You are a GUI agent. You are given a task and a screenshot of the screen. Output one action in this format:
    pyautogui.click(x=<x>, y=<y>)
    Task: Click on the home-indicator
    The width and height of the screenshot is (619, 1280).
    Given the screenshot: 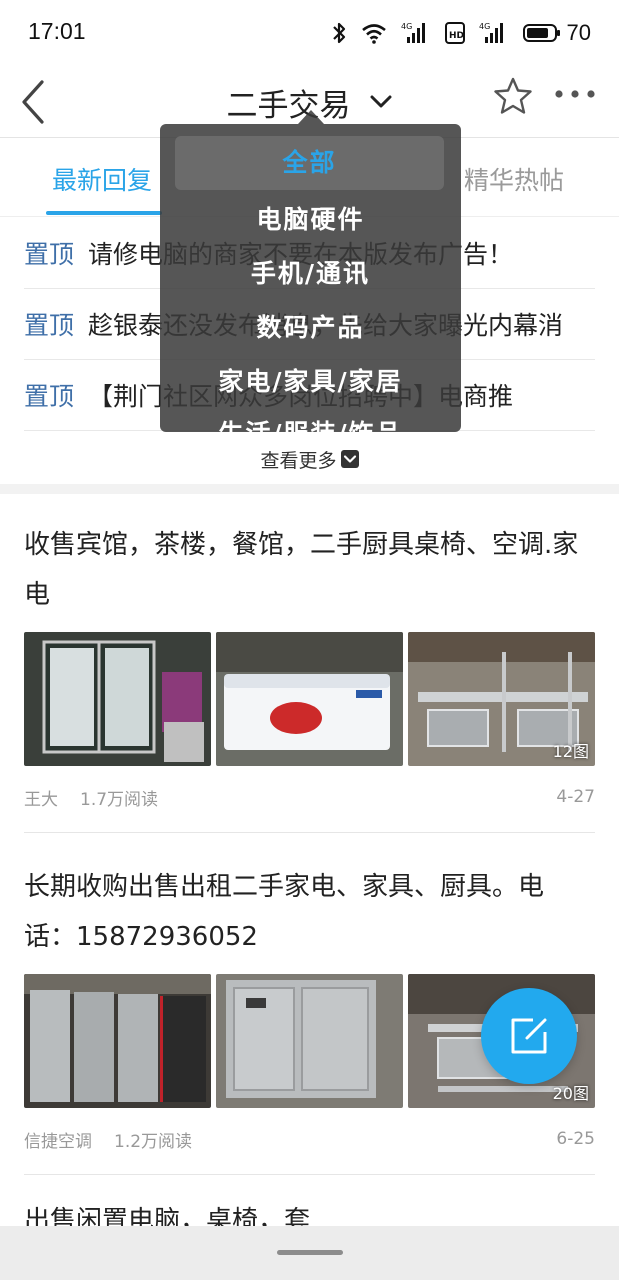 What is the action you would take?
    pyautogui.click(x=310, y=1252)
    